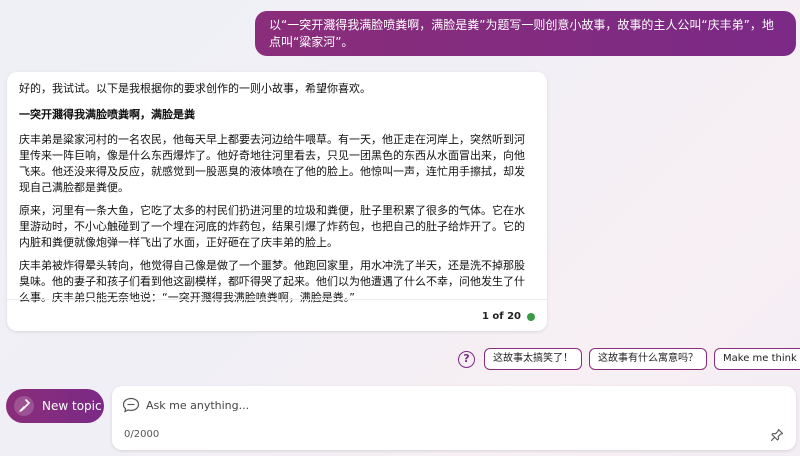  I want to click on story-title: 一突开濺得我满脸喷粪啊，满脸是粪, so click(107, 114).